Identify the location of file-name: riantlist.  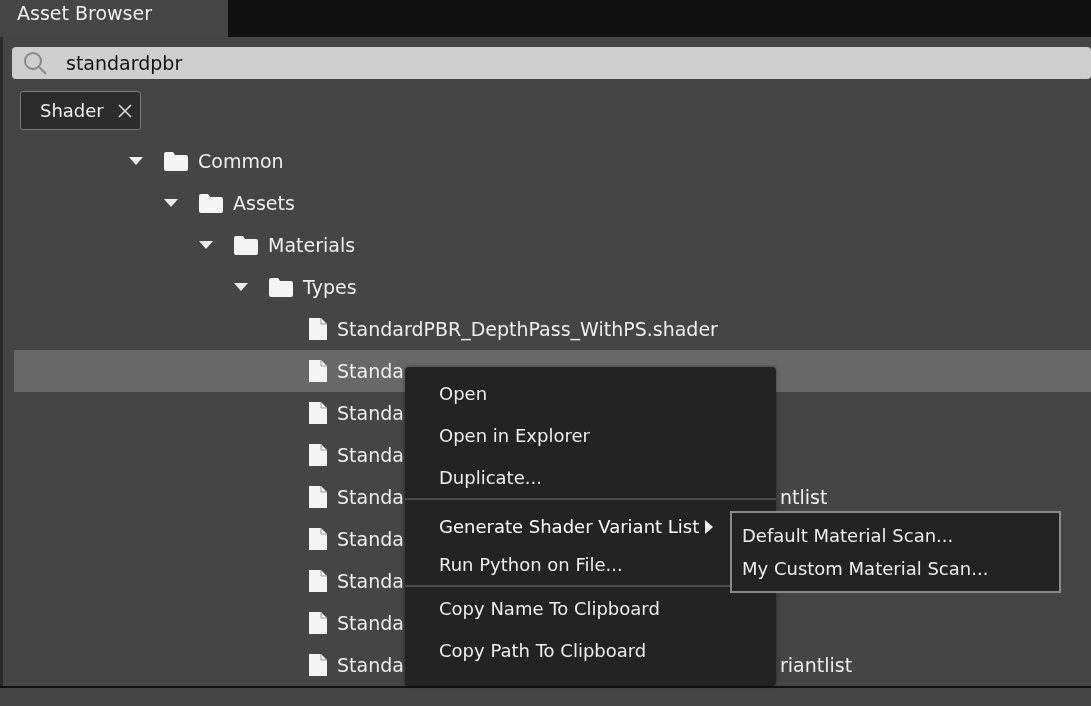
(816, 665).